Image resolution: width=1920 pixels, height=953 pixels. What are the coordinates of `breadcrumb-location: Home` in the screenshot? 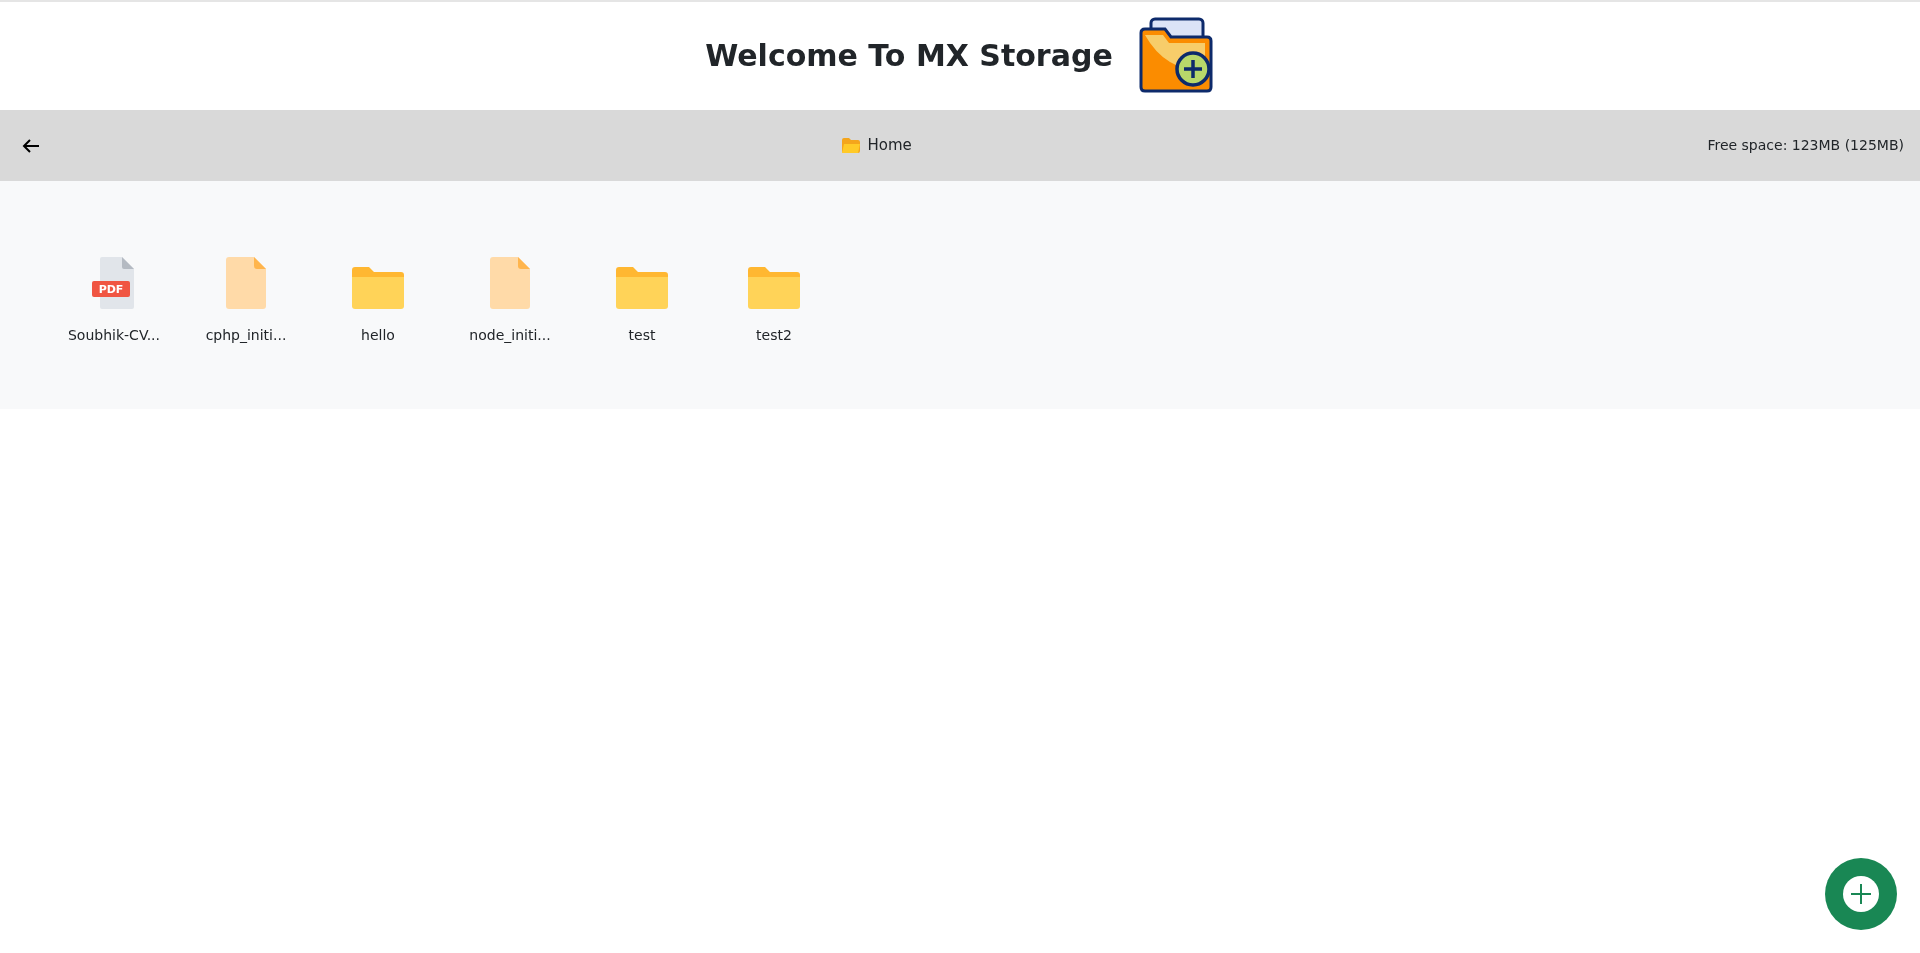 It's located at (889, 145).